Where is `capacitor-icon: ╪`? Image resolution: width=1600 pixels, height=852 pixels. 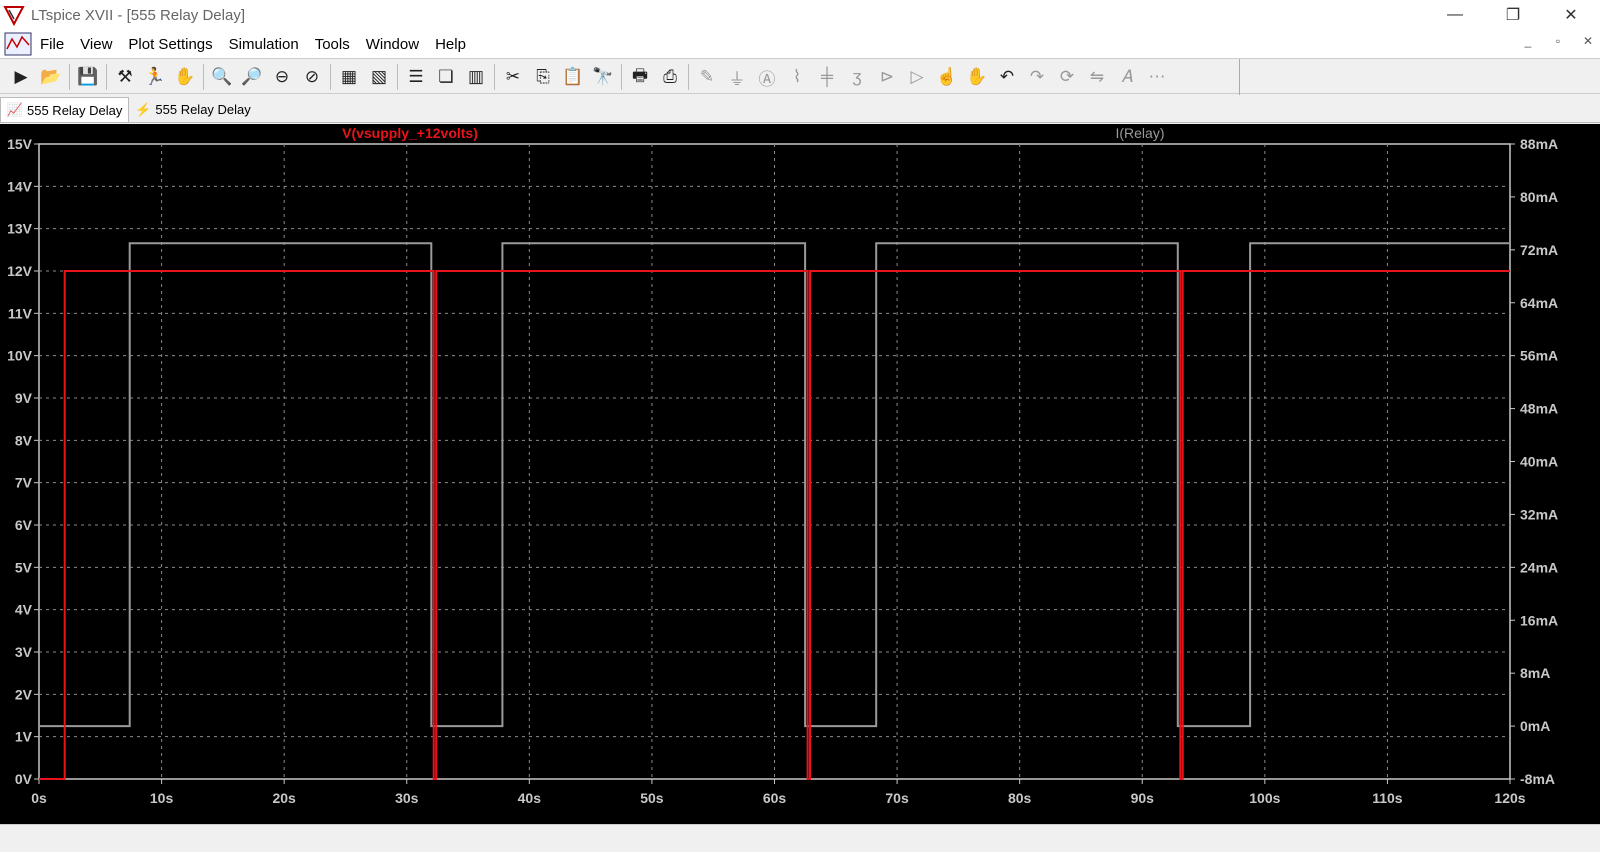 capacitor-icon: ╪ is located at coordinates (827, 77).